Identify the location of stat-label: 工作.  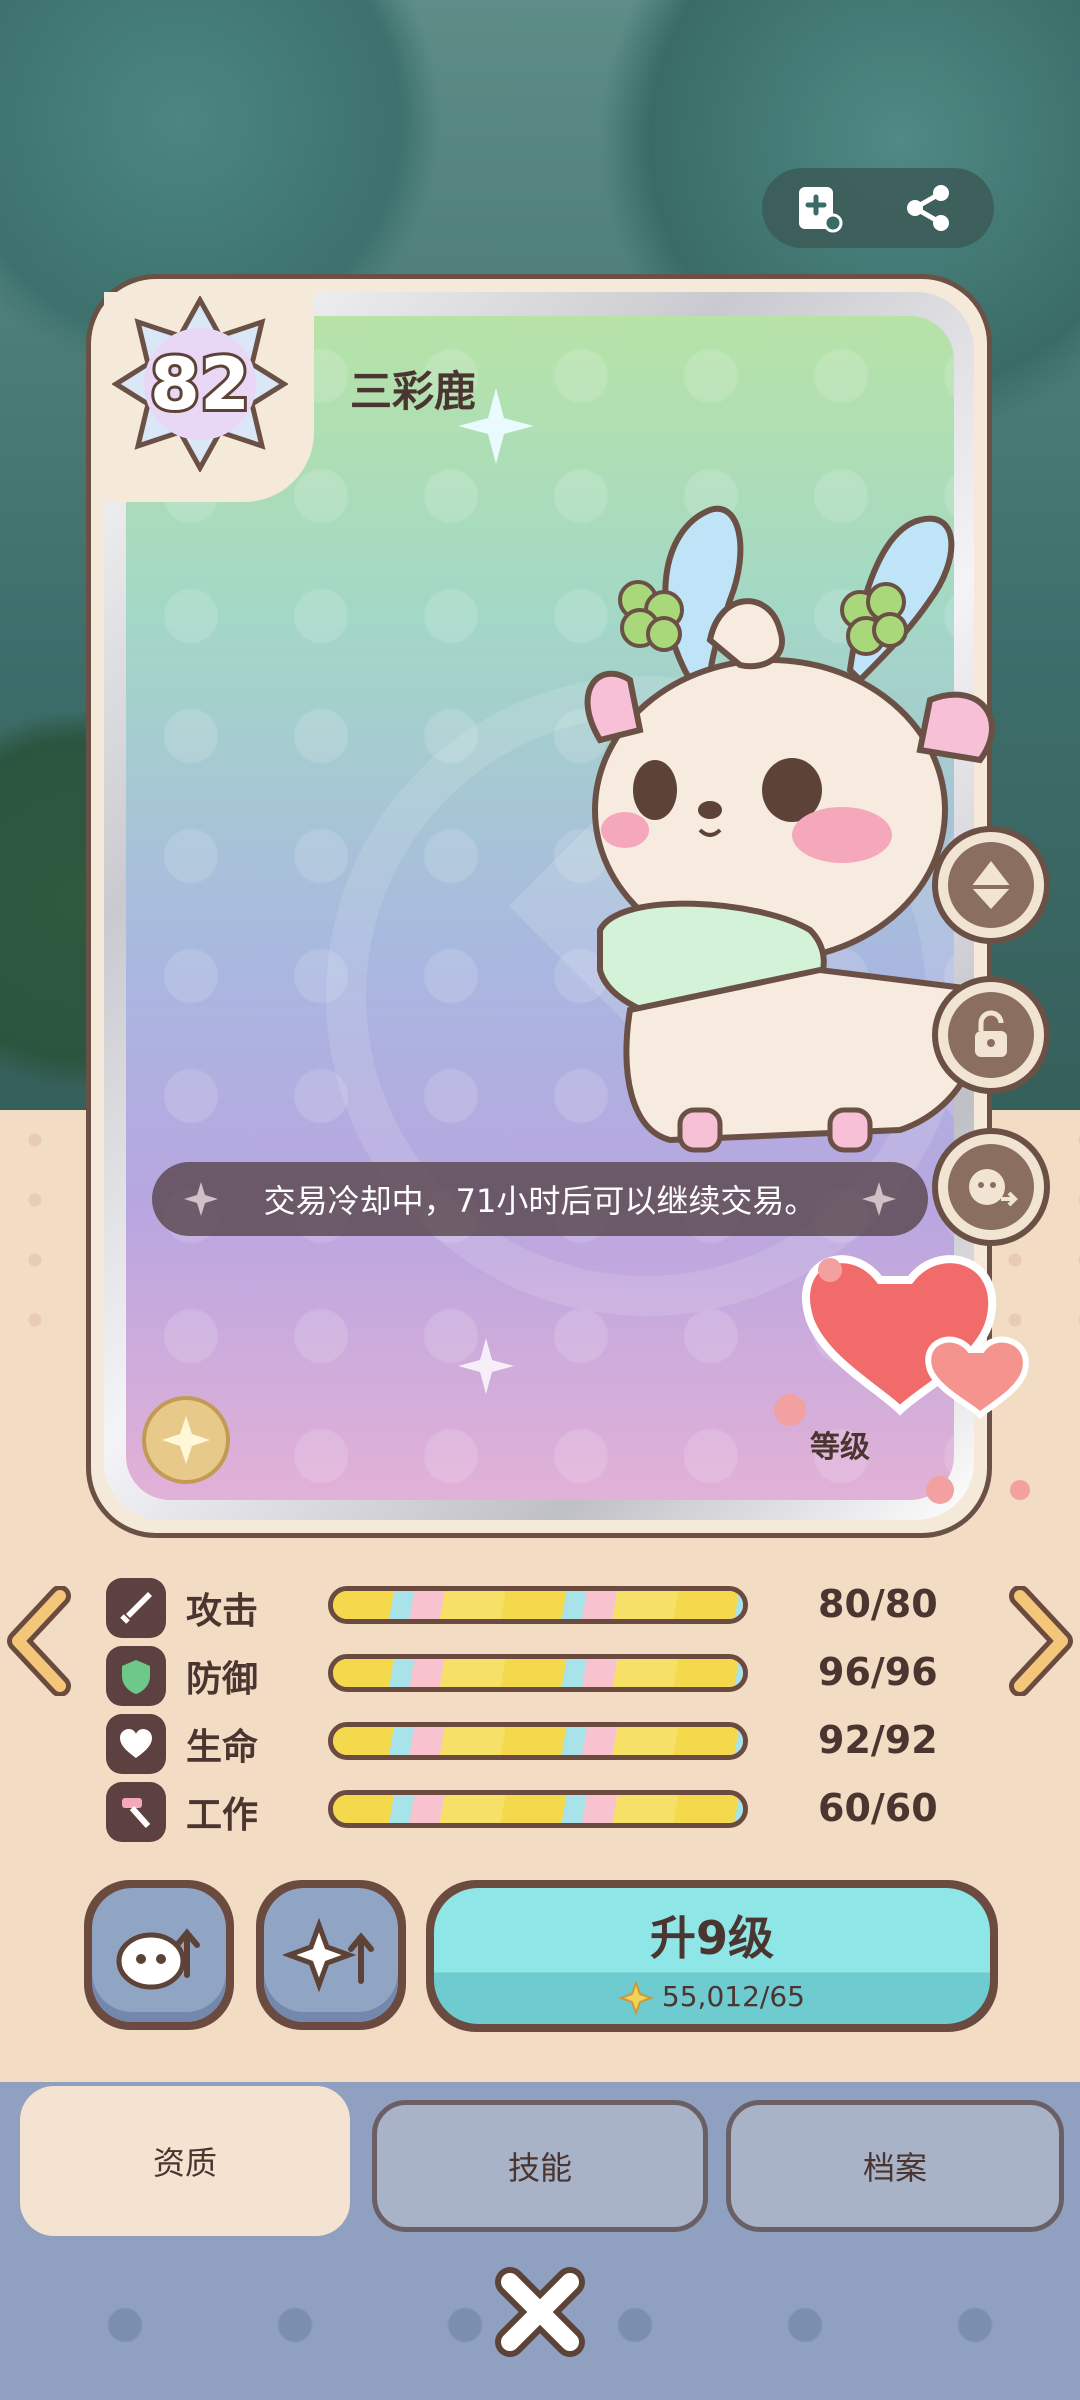
(222, 1815).